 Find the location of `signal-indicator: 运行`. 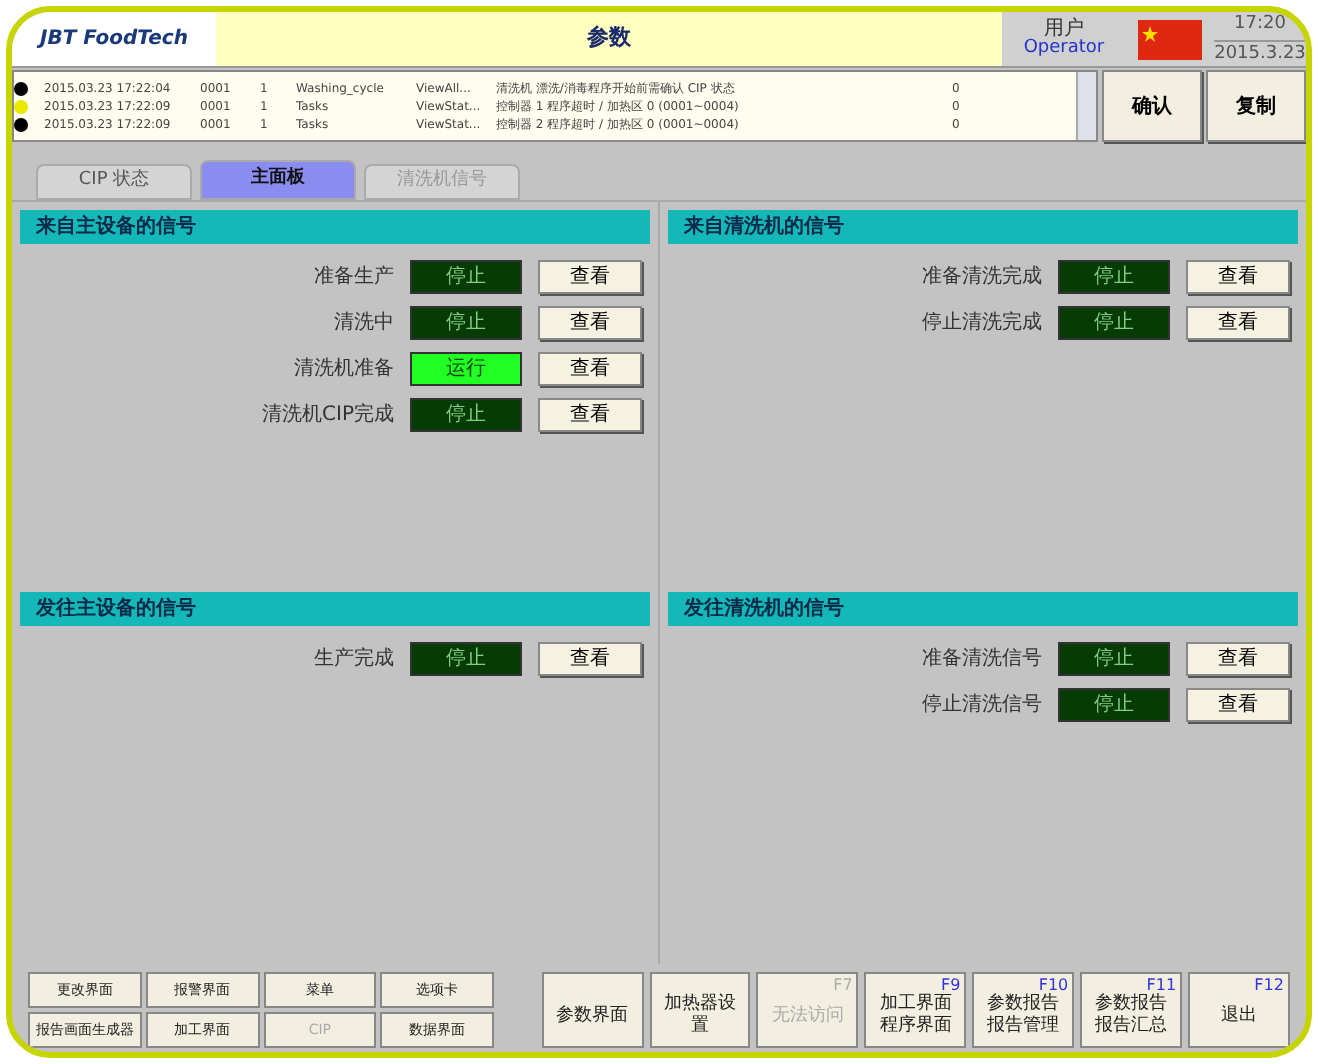

signal-indicator: 运行 is located at coordinates (466, 369).